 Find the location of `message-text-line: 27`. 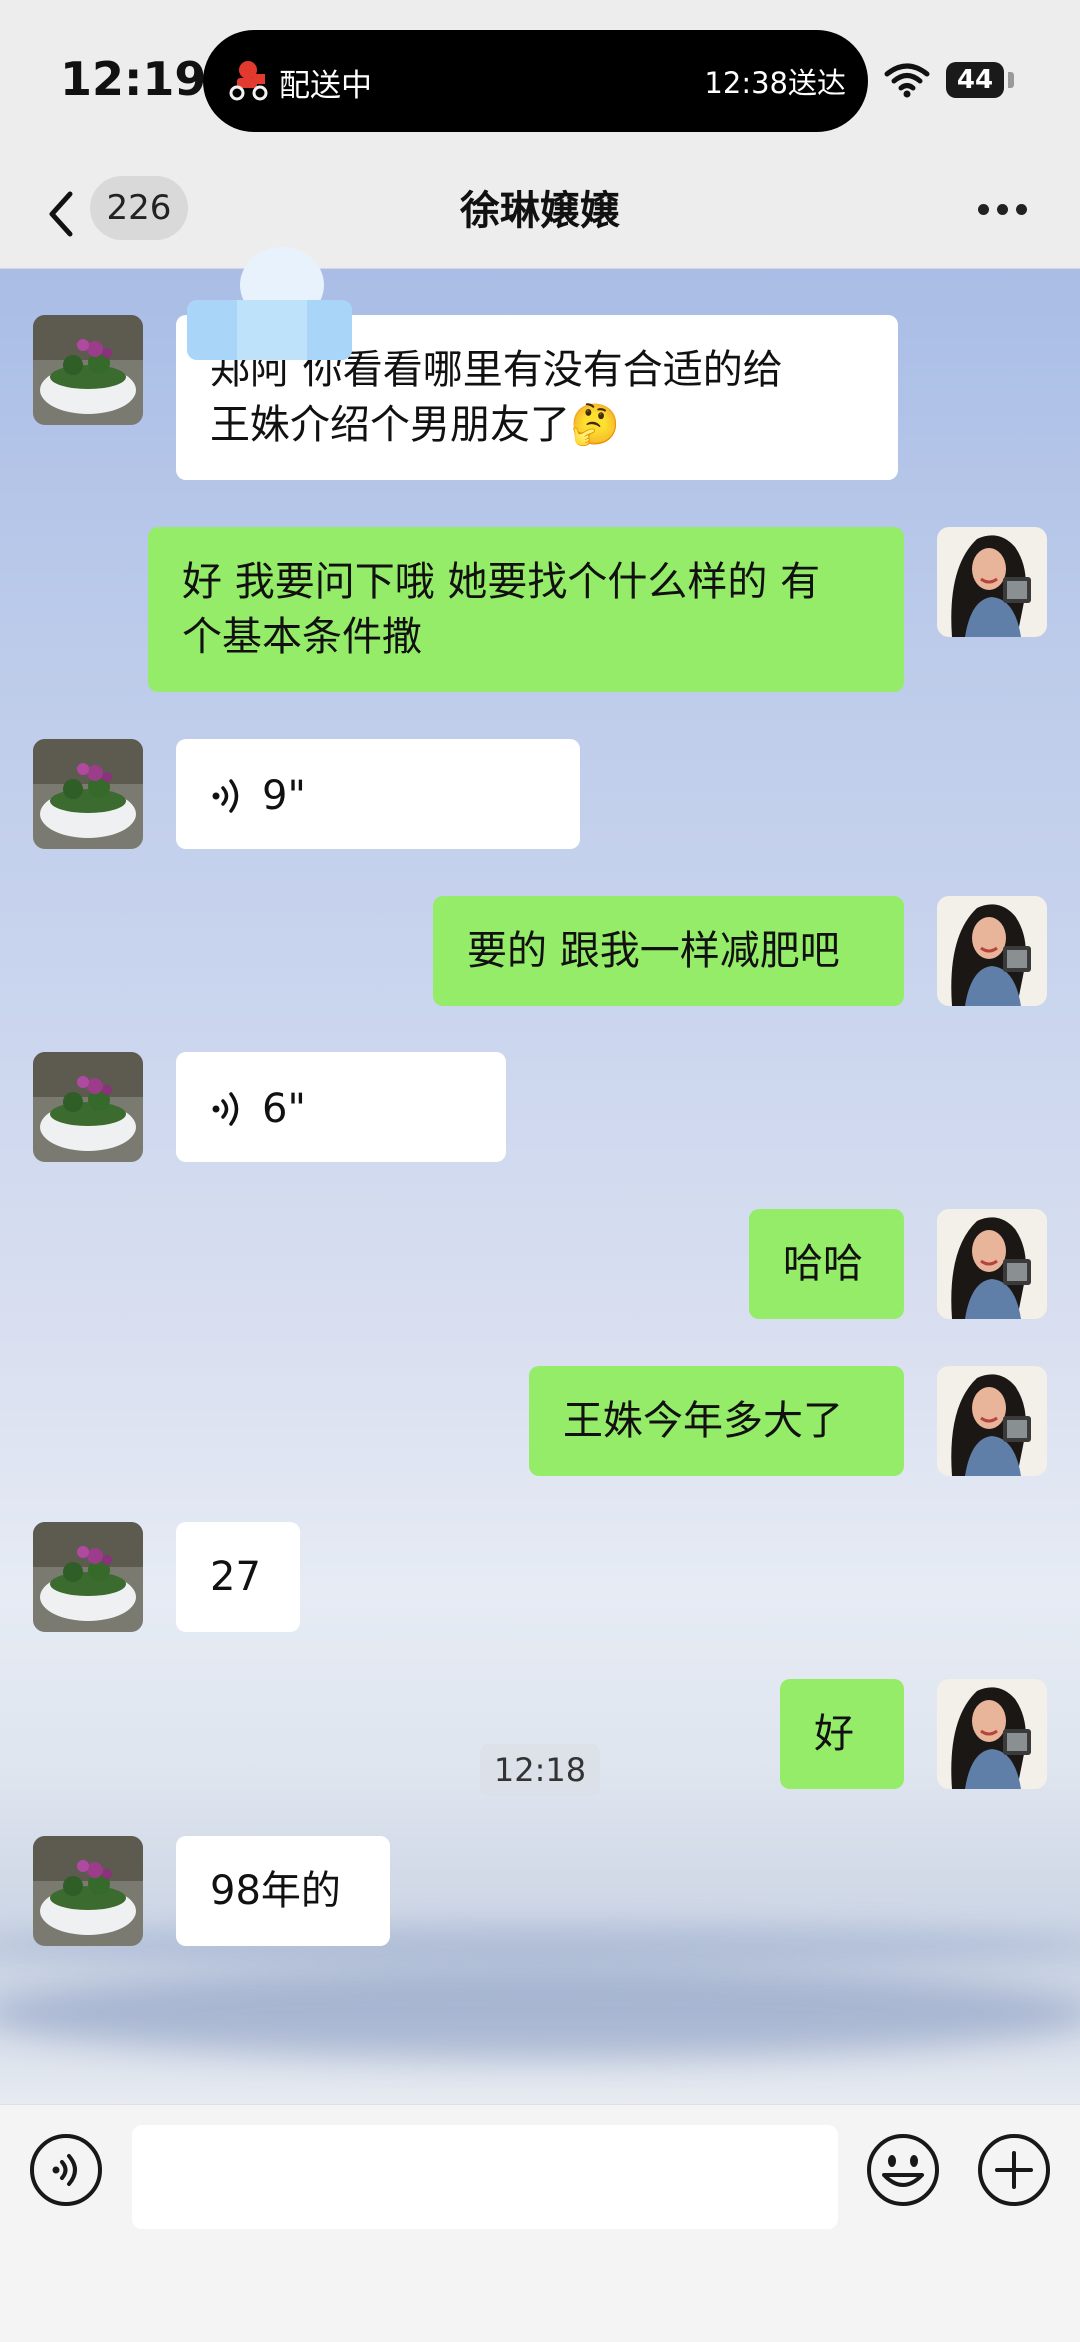

message-text-line: 27 is located at coordinates (235, 1576).